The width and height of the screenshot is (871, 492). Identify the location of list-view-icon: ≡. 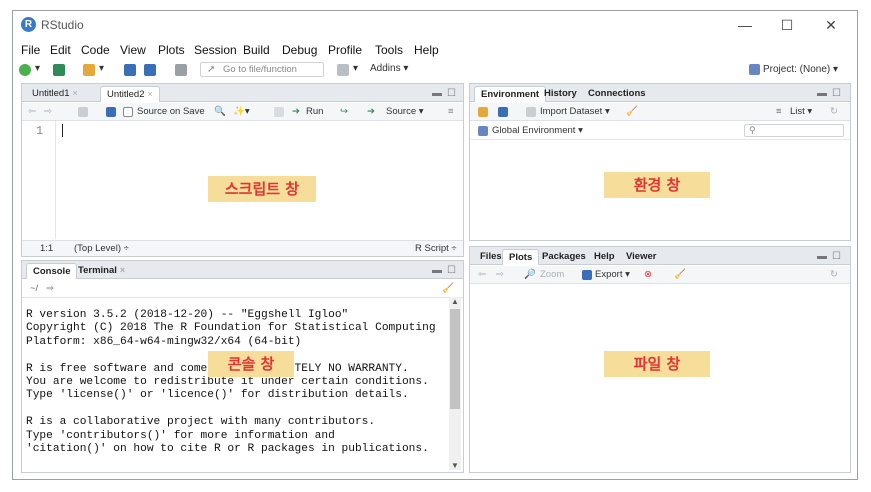
(779, 111).